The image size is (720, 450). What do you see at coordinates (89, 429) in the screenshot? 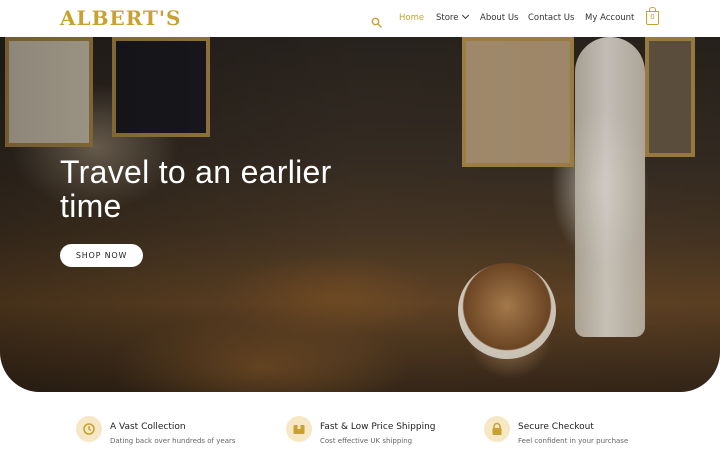
I see `history-icon` at bounding box center [89, 429].